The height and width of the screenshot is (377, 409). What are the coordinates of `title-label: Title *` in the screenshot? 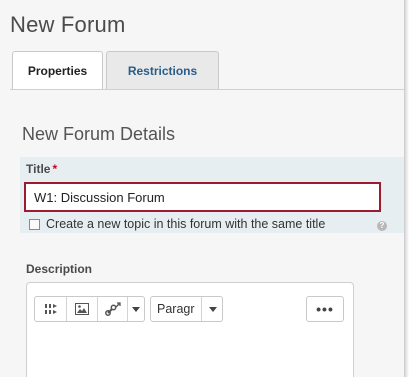 It's located at (41, 169).